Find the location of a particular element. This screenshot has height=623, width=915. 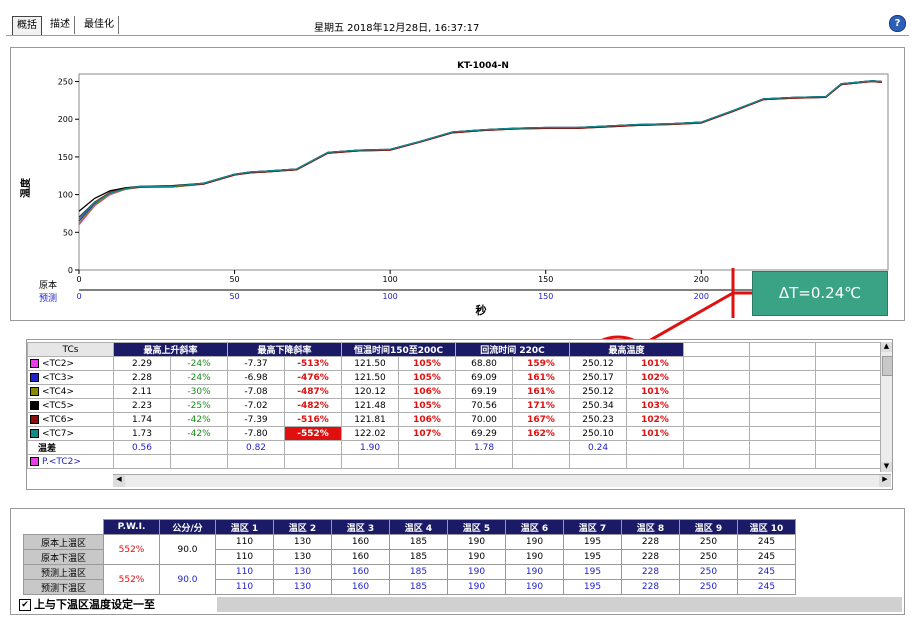

checkbox-icon: ✔ is located at coordinates (25, 605).